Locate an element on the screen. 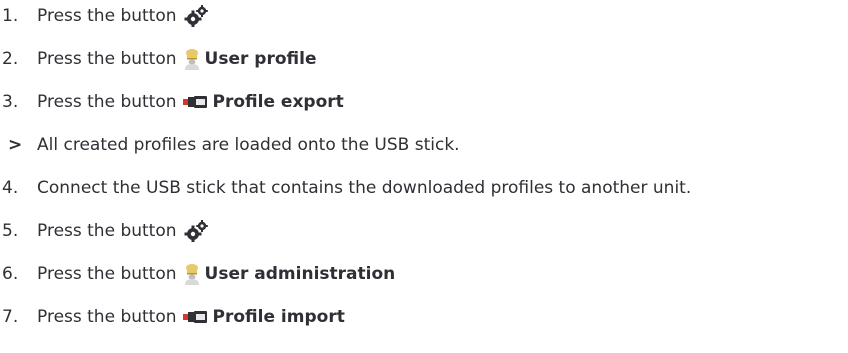 The width and height of the screenshot is (848, 353). step-number: 2. is located at coordinates (10, 59).